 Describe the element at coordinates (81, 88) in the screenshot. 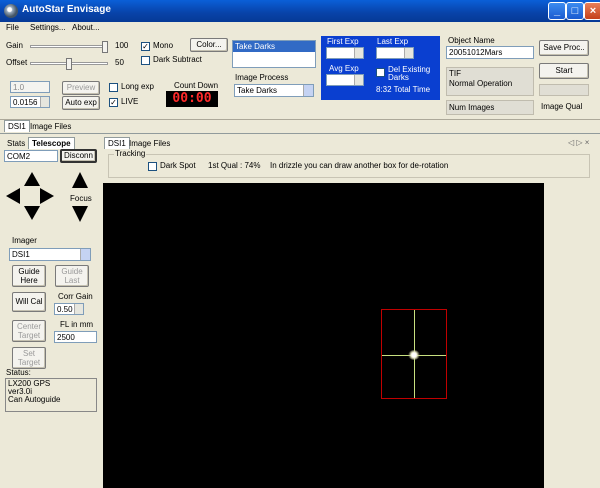

I see `preview-button: Preview` at that location.